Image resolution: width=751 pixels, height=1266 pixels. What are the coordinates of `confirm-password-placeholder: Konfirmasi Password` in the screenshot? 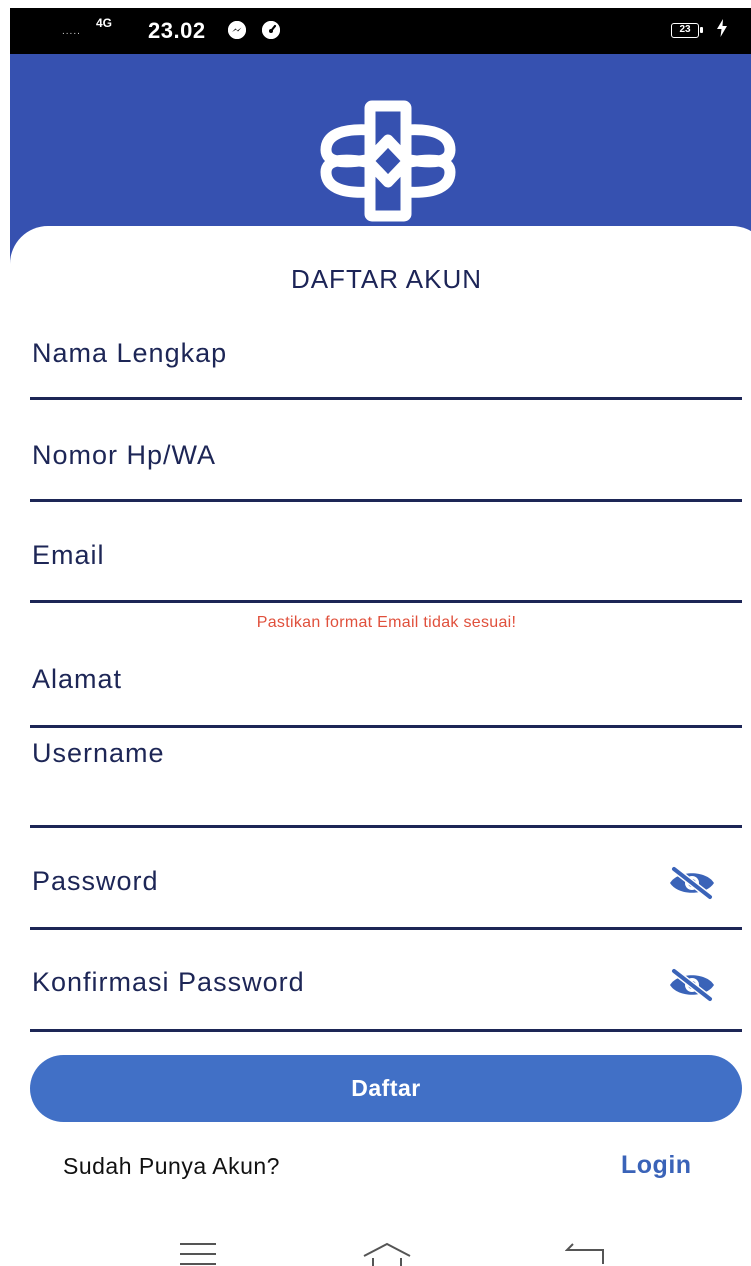 It's located at (168, 982).